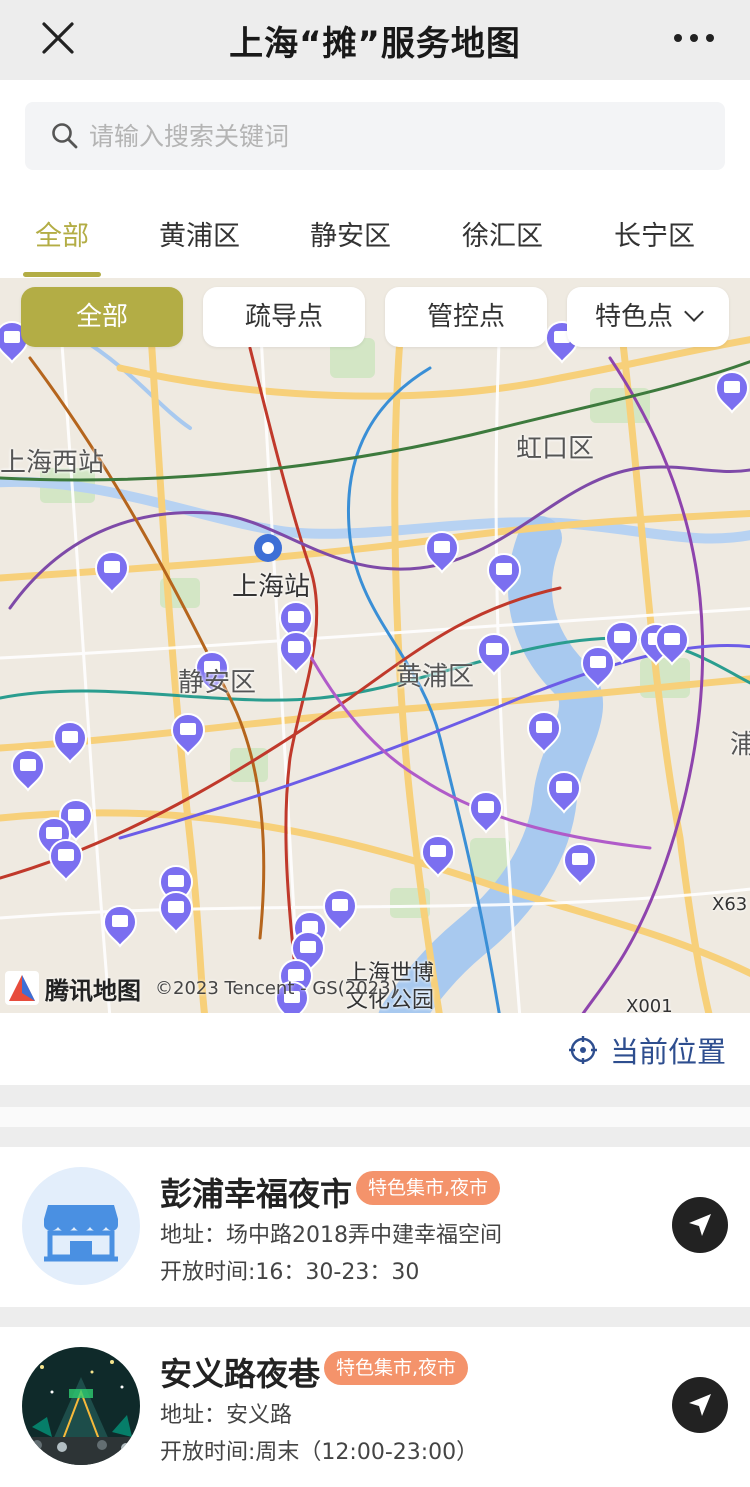  Describe the element at coordinates (93, 990) in the screenshot. I see `map-provider: 腾讯地图` at that location.